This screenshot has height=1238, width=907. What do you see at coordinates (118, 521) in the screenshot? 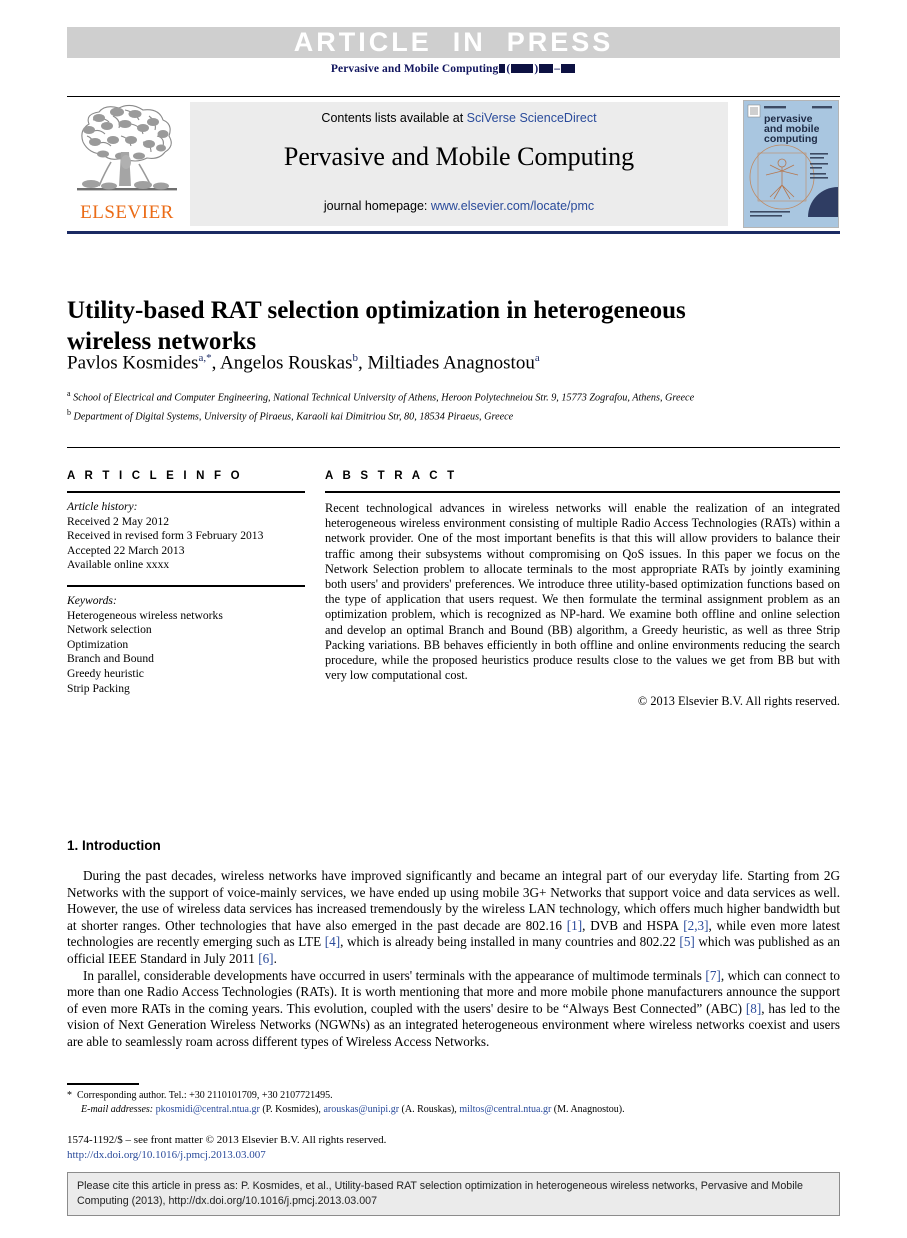
I see `history-item: Received 2 May 2012` at bounding box center [118, 521].